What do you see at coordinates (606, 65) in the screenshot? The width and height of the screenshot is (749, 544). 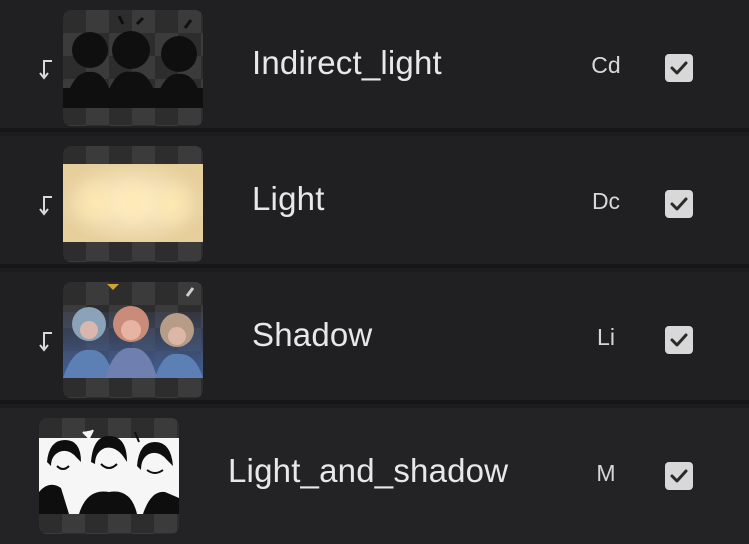 I see `layer-blend-mode: Cd` at bounding box center [606, 65].